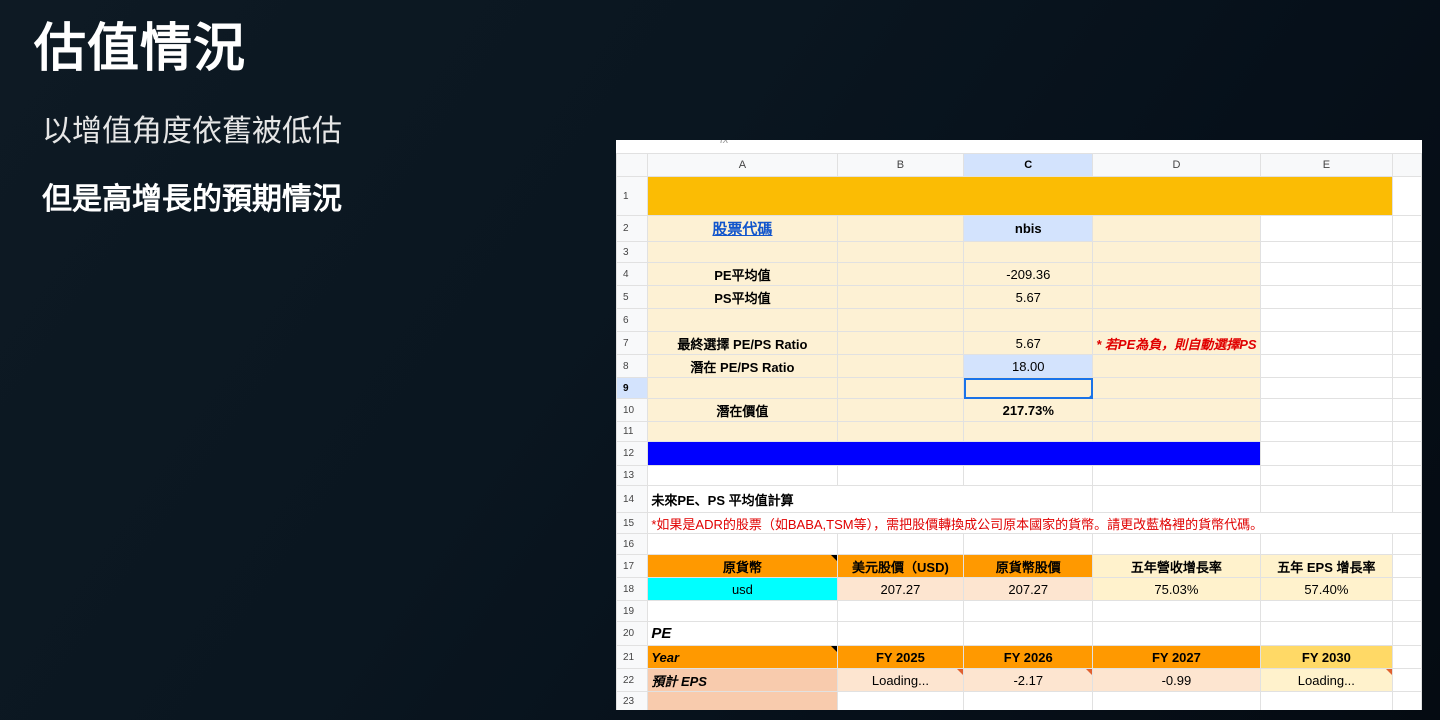  I want to click on pe-section-label: PE, so click(742, 633).